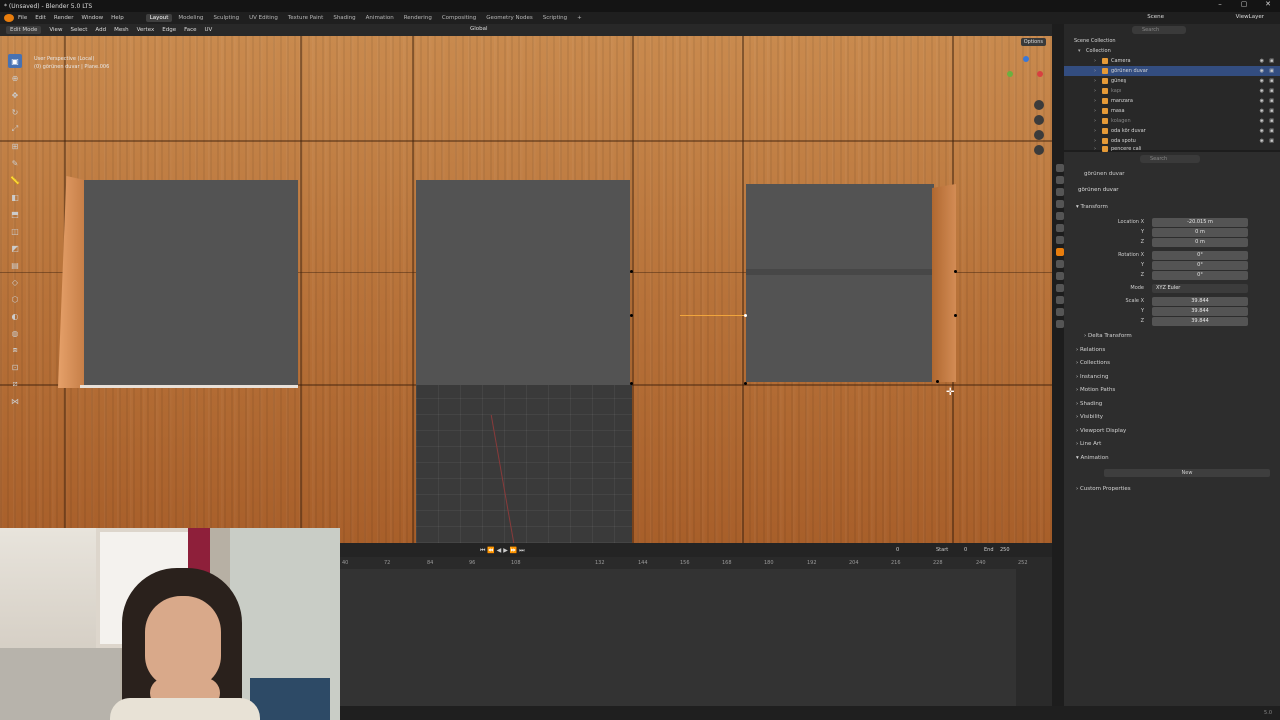 This screenshot has height=720, width=1280. Describe the element at coordinates (1200, 255) in the screenshot. I see `rotation-x-field: 0°` at that location.